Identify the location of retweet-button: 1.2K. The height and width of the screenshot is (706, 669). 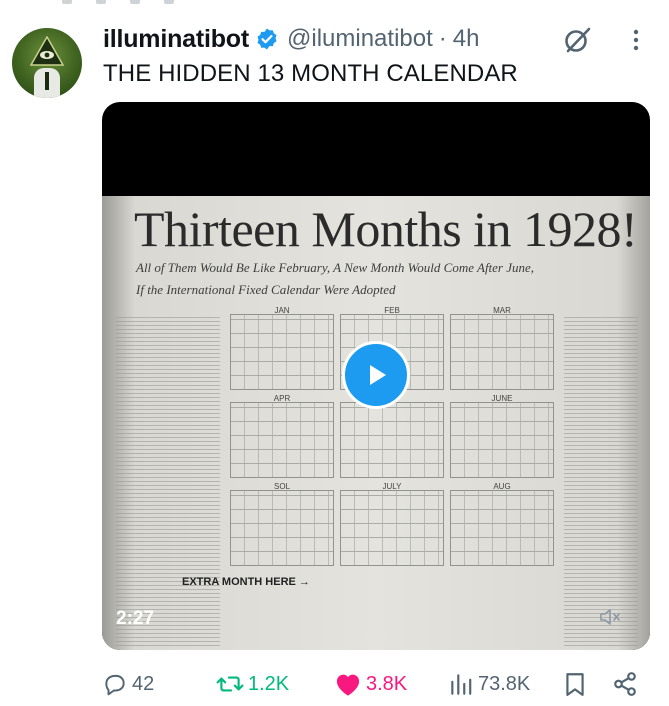
(252, 684).